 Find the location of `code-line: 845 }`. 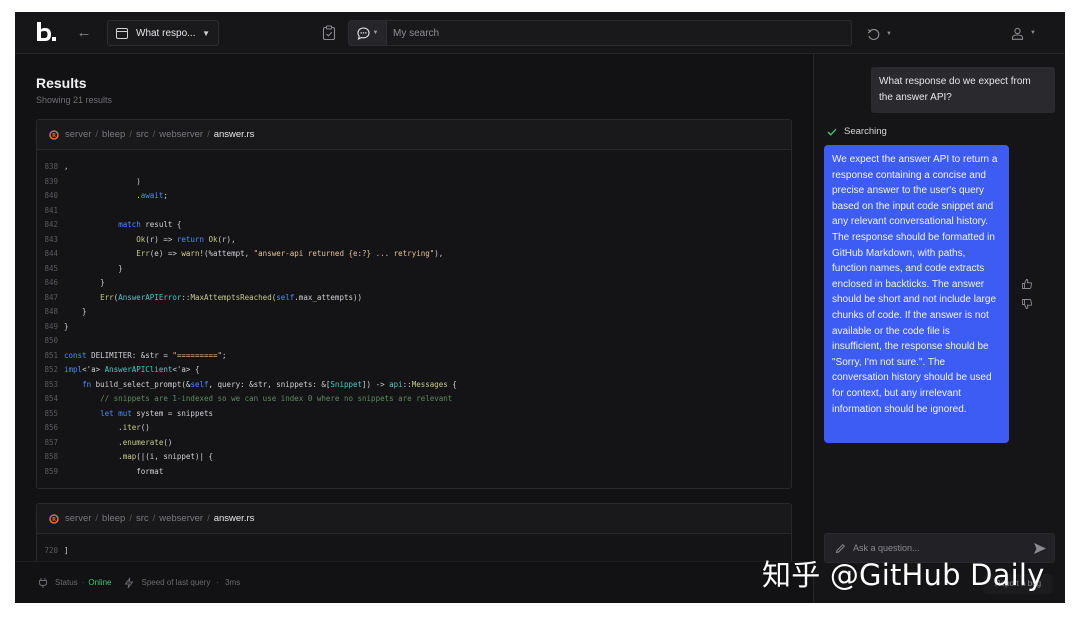

code-line: 845 } is located at coordinates (414, 269).